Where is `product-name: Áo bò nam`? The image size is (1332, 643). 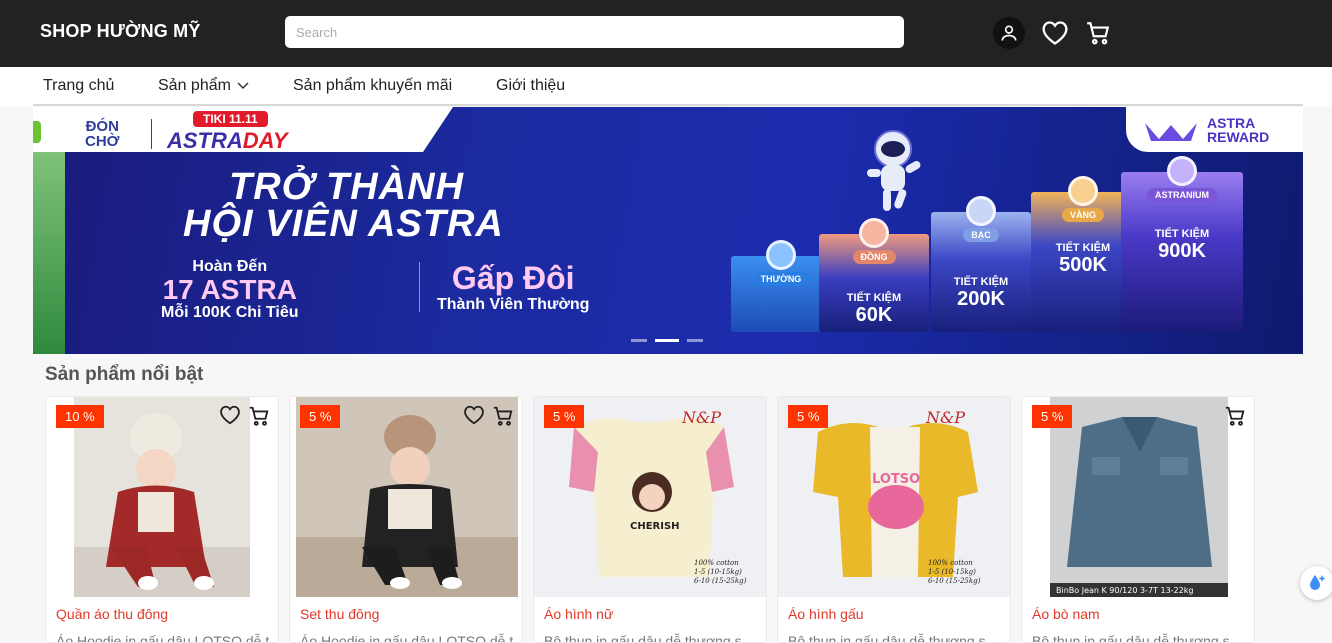
product-name: Áo bò nam is located at coordinates (1066, 614).